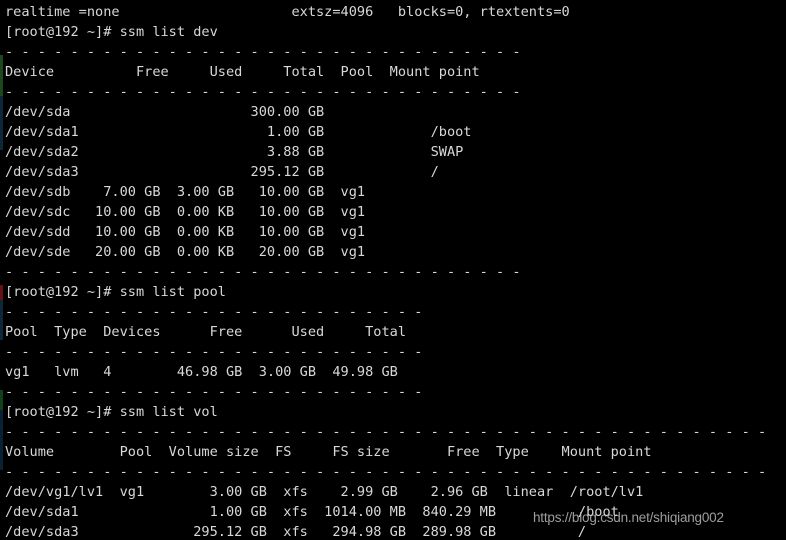 This screenshot has height=540, width=786. What do you see at coordinates (222, 172) in the screenshot?
I see `table-row: /dev/sda3 295.12 GB /` at bounding box center [222, 172].